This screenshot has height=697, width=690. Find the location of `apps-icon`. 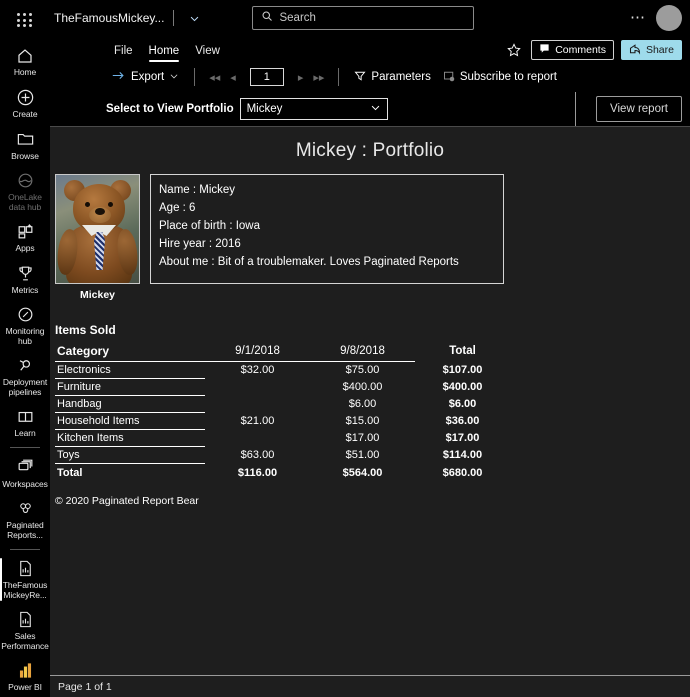

apps-icon is located at coordinates (25, 232).